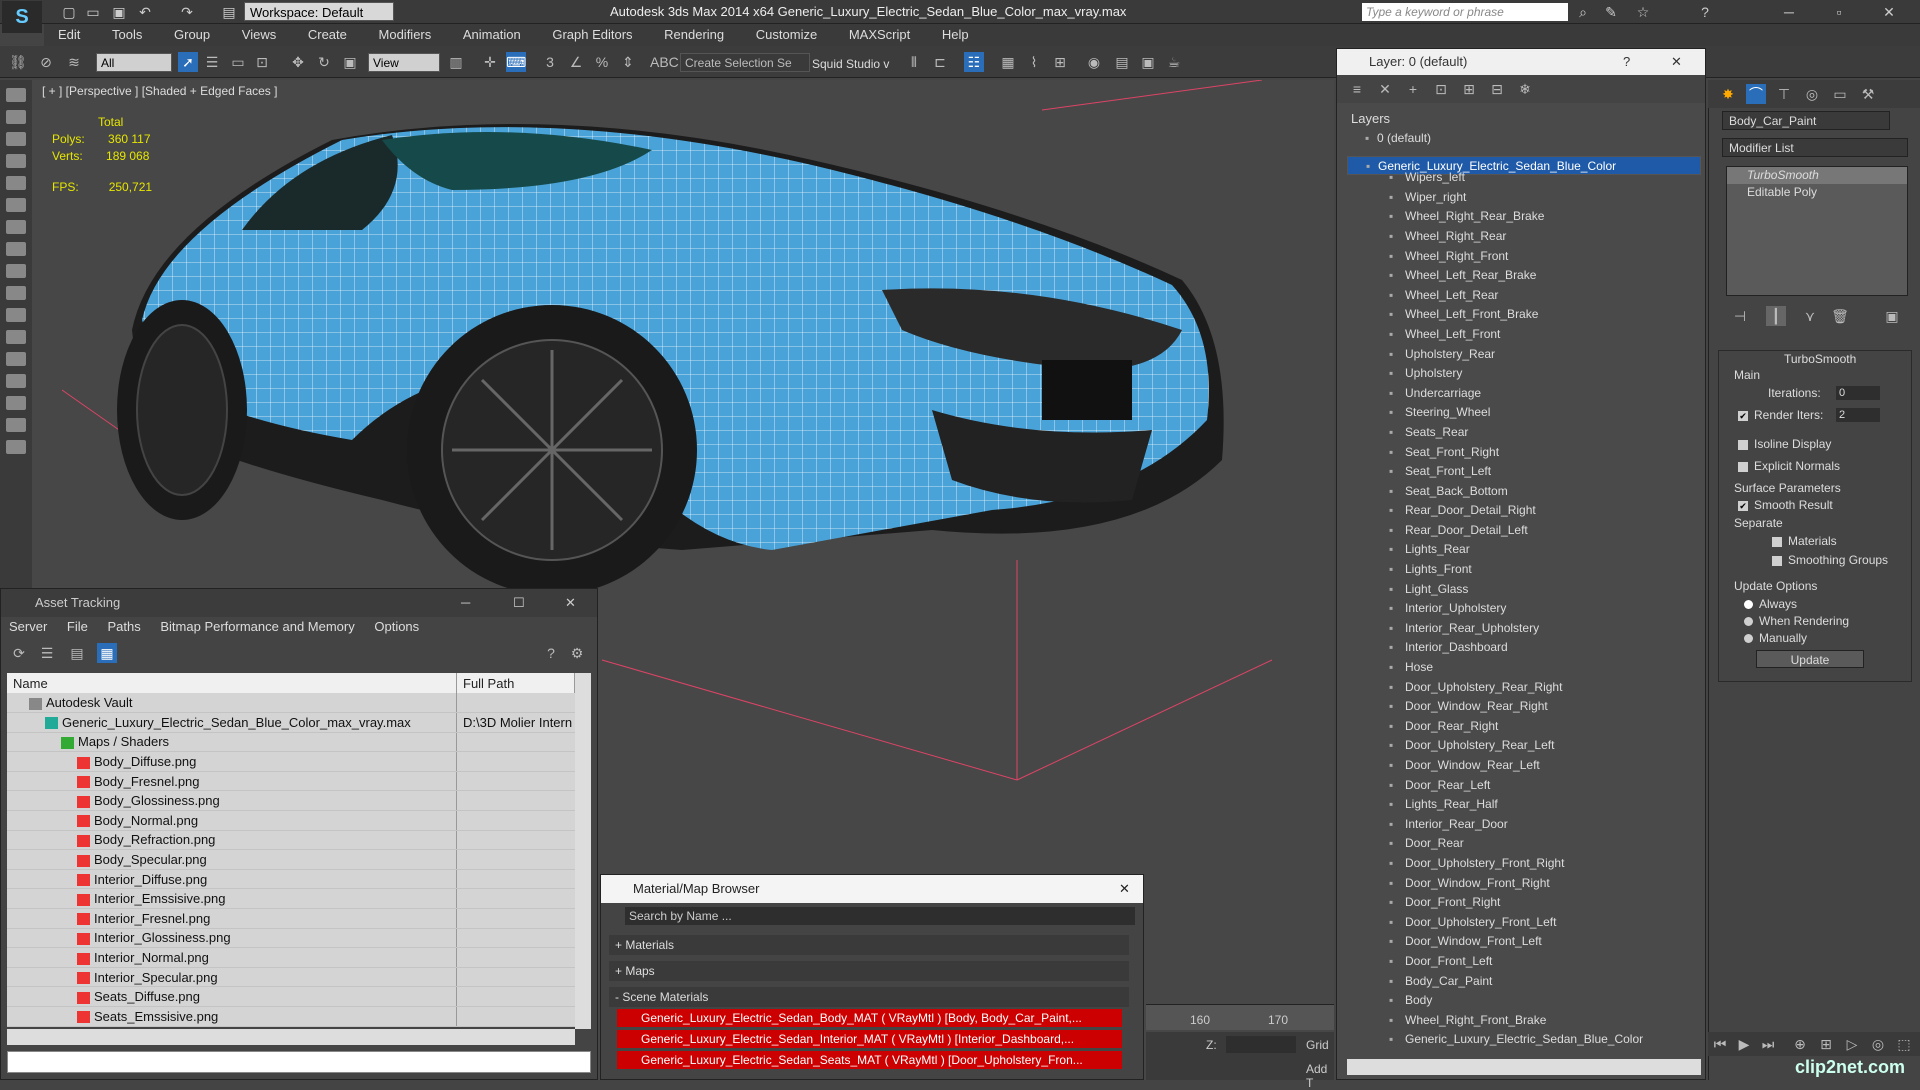  I want to click on layer-object-item: Steering_Wheel, so click(1524, 413).